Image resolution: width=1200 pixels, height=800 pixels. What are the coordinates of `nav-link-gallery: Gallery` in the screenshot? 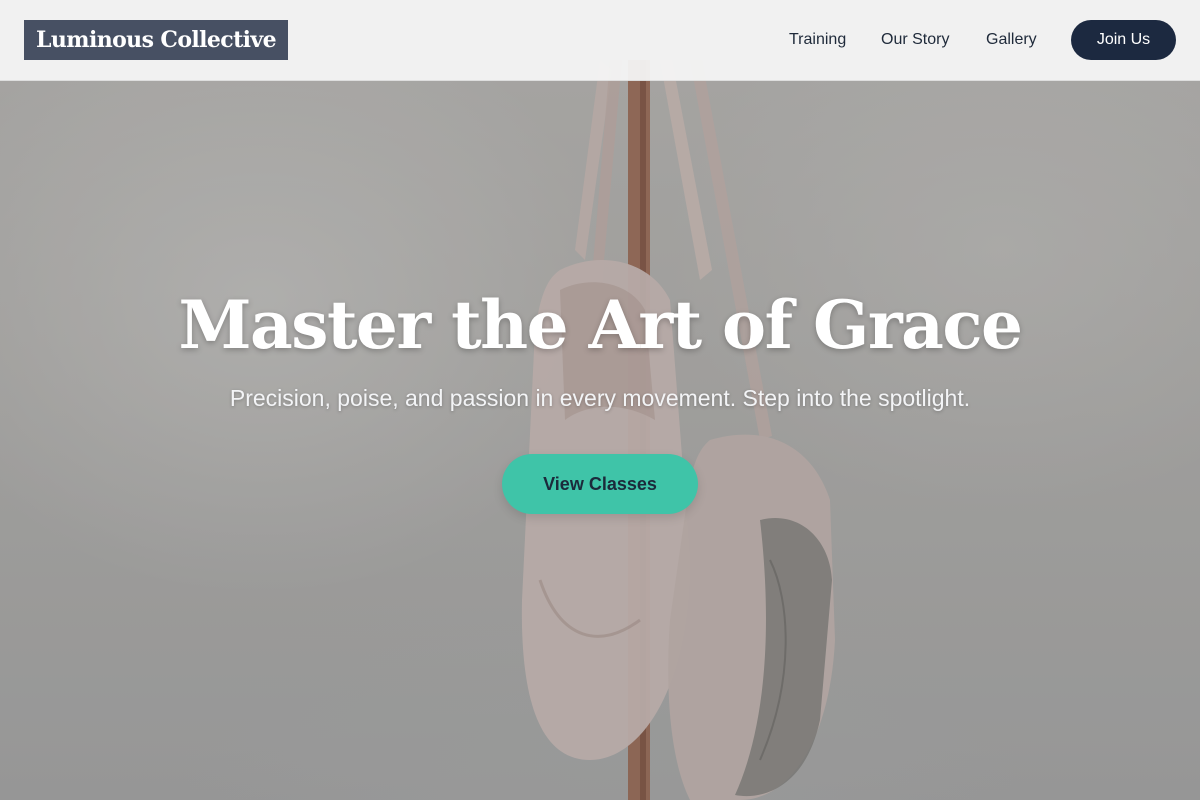 It's located at (1011, 40).